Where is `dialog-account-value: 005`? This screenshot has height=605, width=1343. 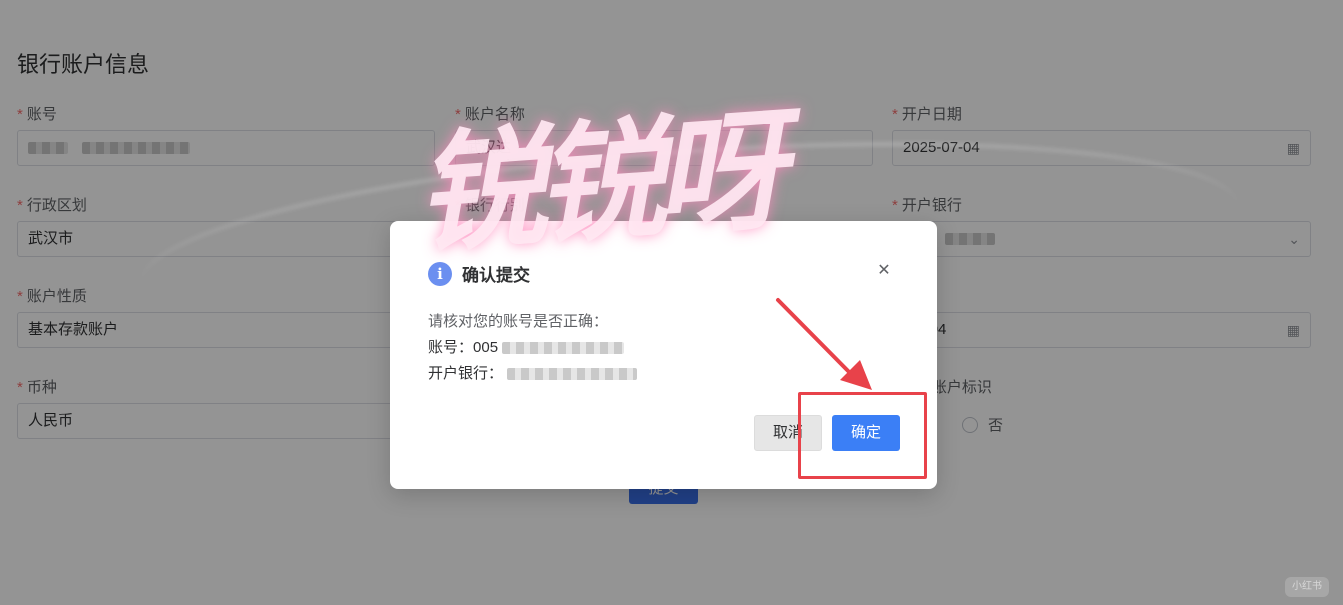
dialog-account-value: 005 is located at coordinates (486, 347).